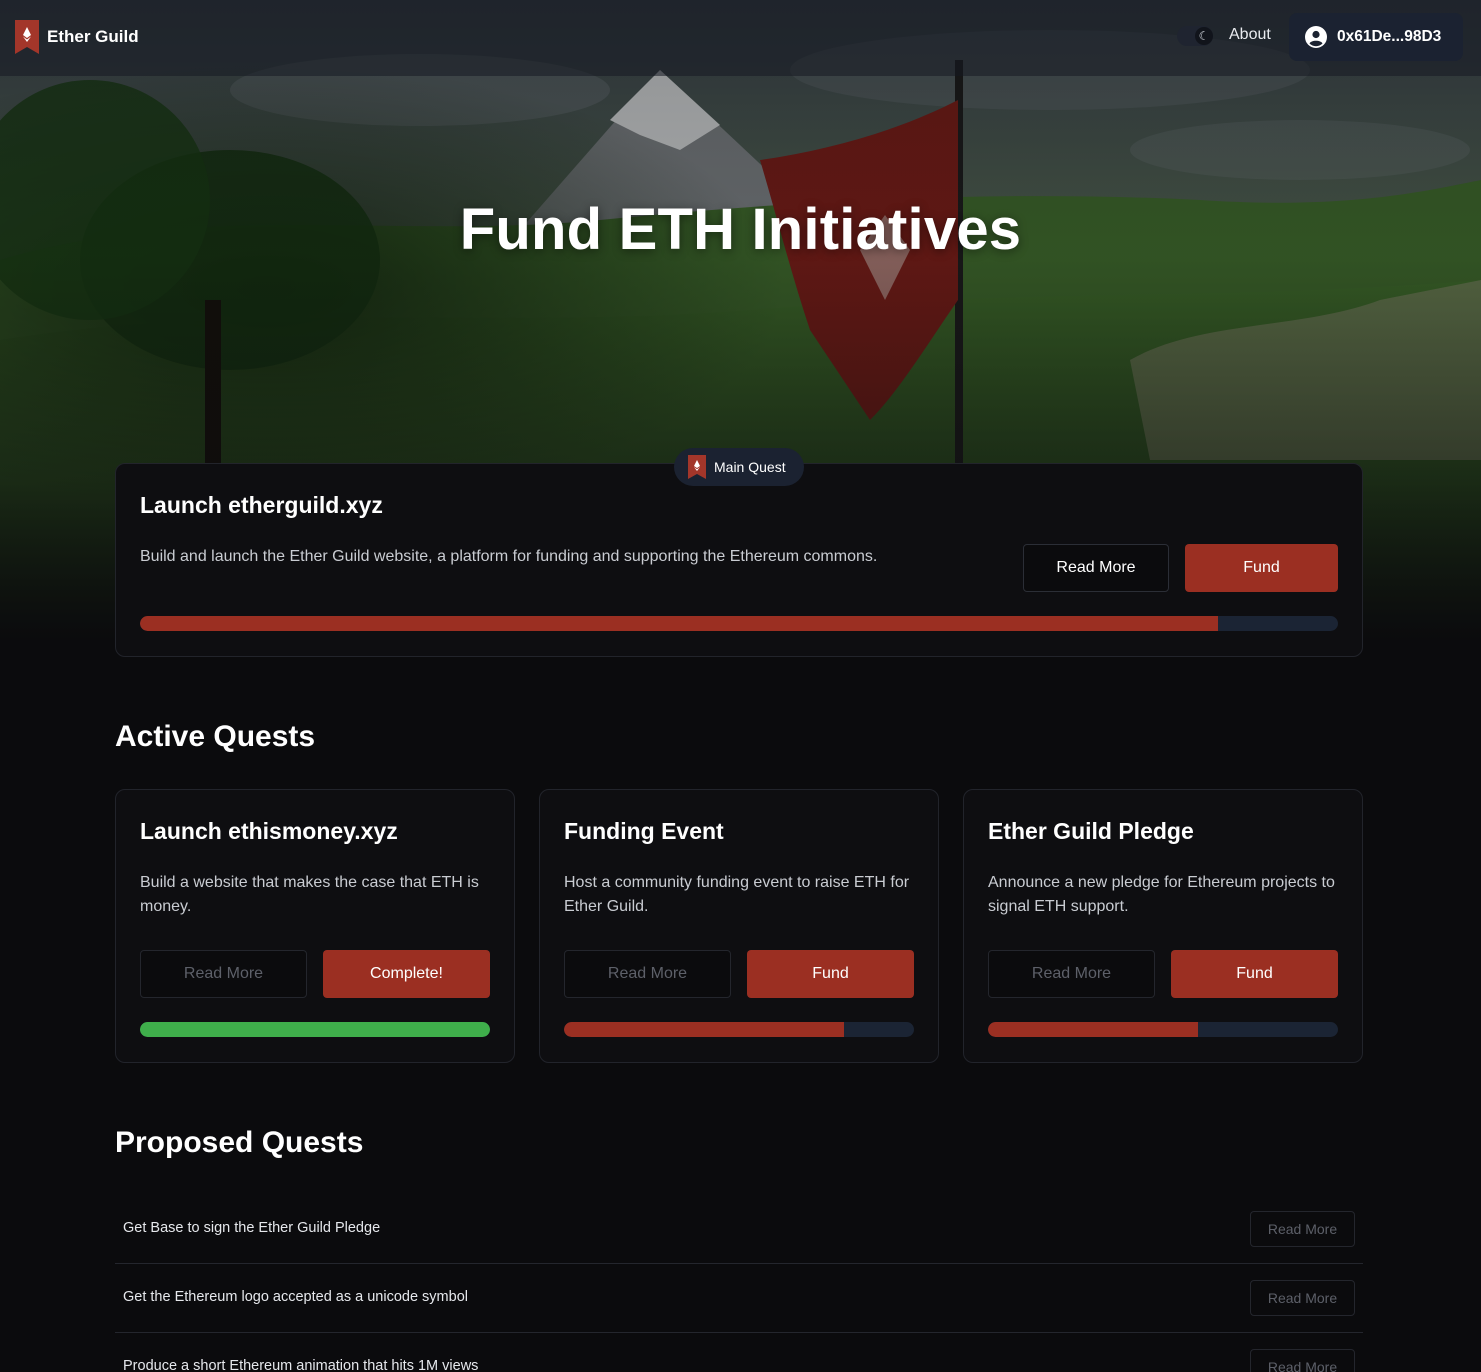 This screenshot has height=1372, width=1481. Describe the element at coordinates (269, 831) in the screenshot. I see `quest-title: Launch ethismoney.xyz` at that location.